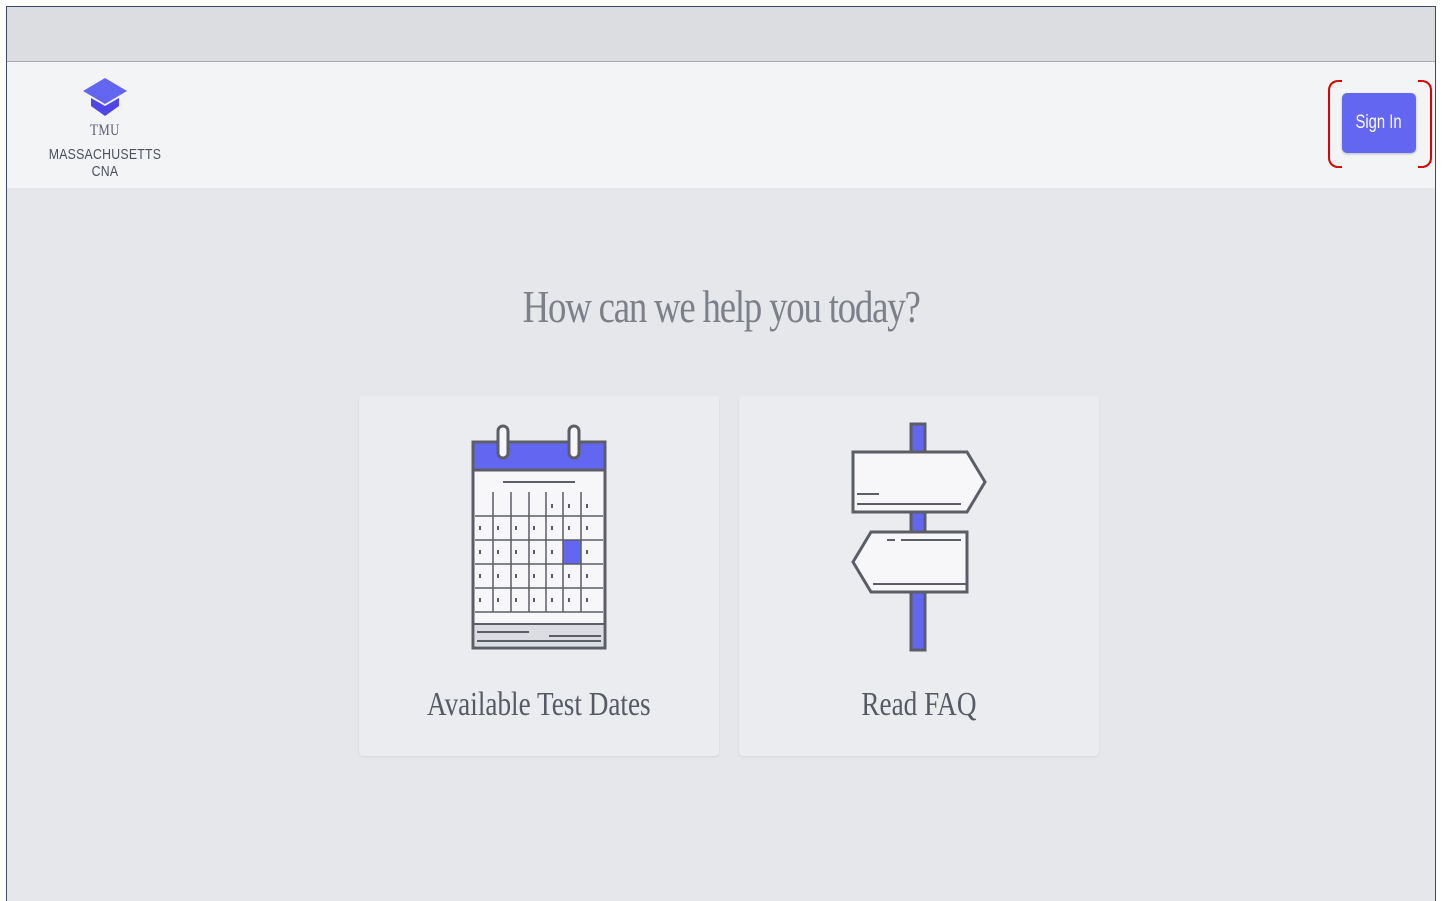  Describe the element at coordinates (721, 34) in the screenshot. I see `browser-bar` at that location.